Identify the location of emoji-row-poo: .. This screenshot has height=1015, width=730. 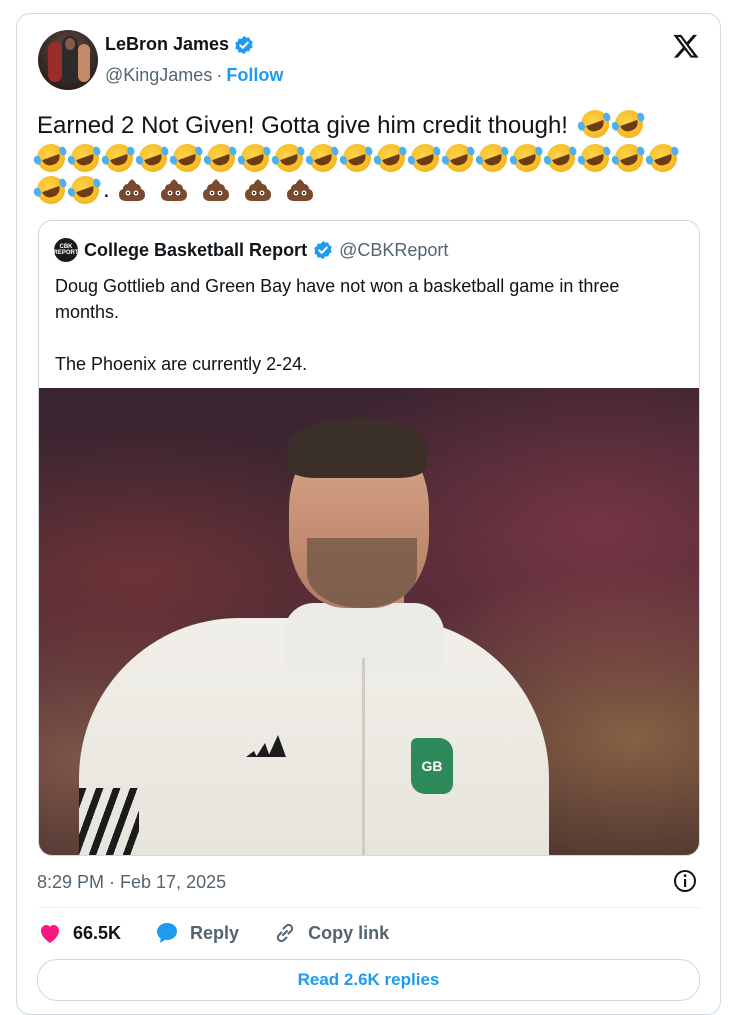
(370, 190).